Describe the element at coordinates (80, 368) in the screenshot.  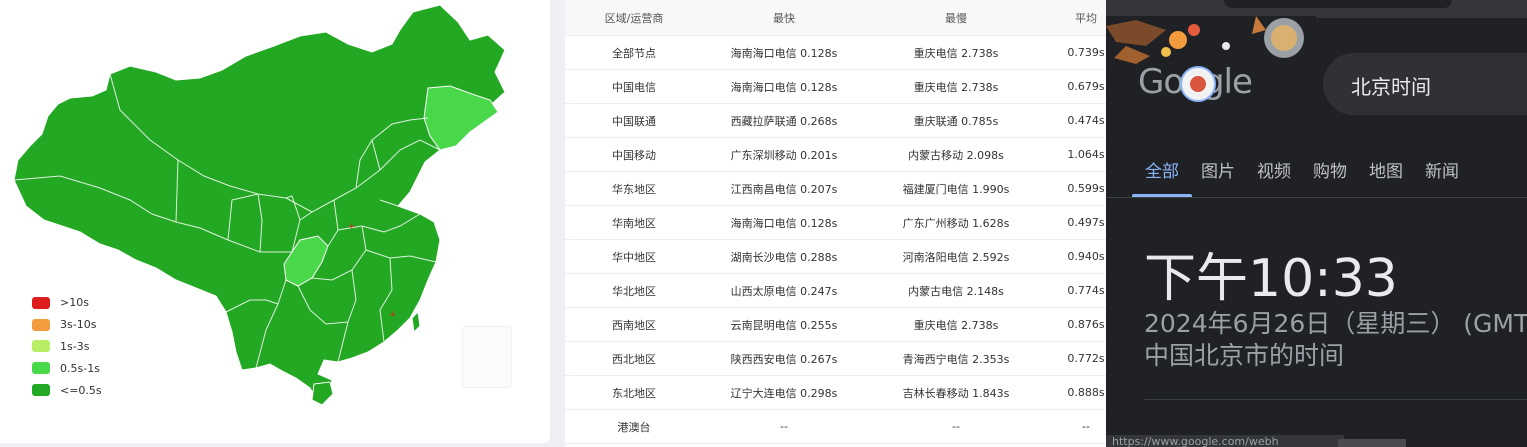
I see `legend-label: 0.5s-1s` at that location.